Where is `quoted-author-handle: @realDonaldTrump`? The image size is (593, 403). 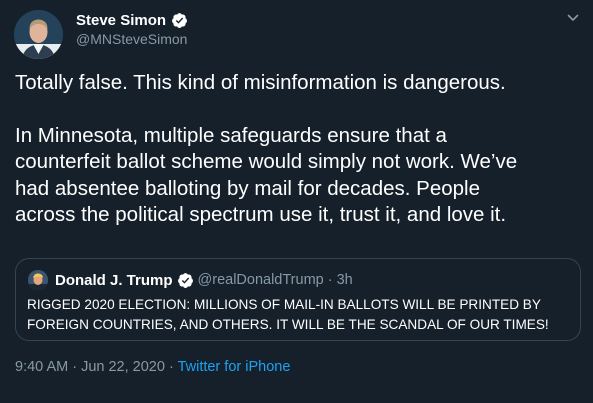 quoted-author-handle: @realDonaldTrump is located at coordinates (260, 280).